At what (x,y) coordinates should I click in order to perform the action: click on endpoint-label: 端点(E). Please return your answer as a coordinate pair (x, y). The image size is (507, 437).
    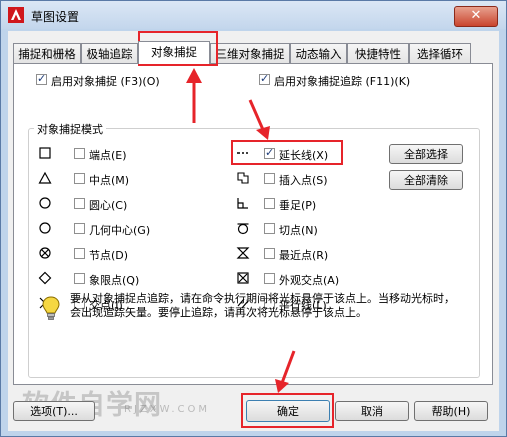
    Looking at the image, I should click on (108, 155).